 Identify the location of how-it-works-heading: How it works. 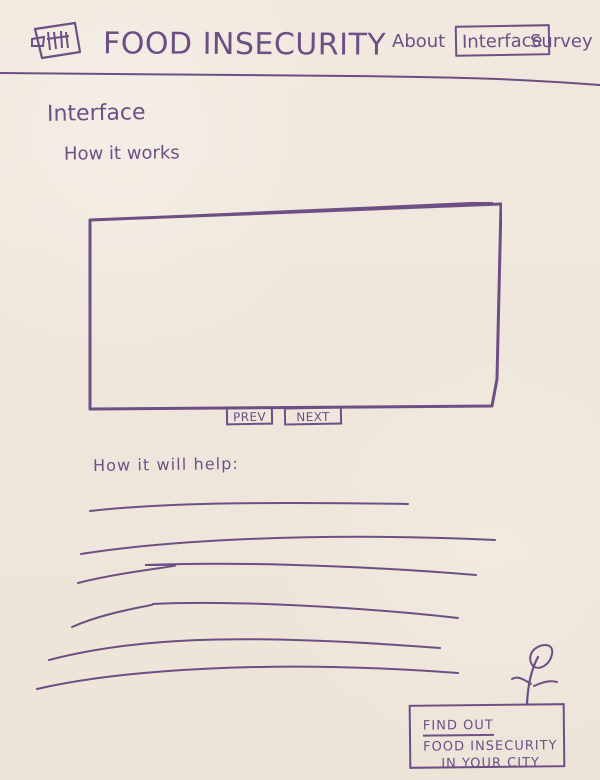
(121, 153).